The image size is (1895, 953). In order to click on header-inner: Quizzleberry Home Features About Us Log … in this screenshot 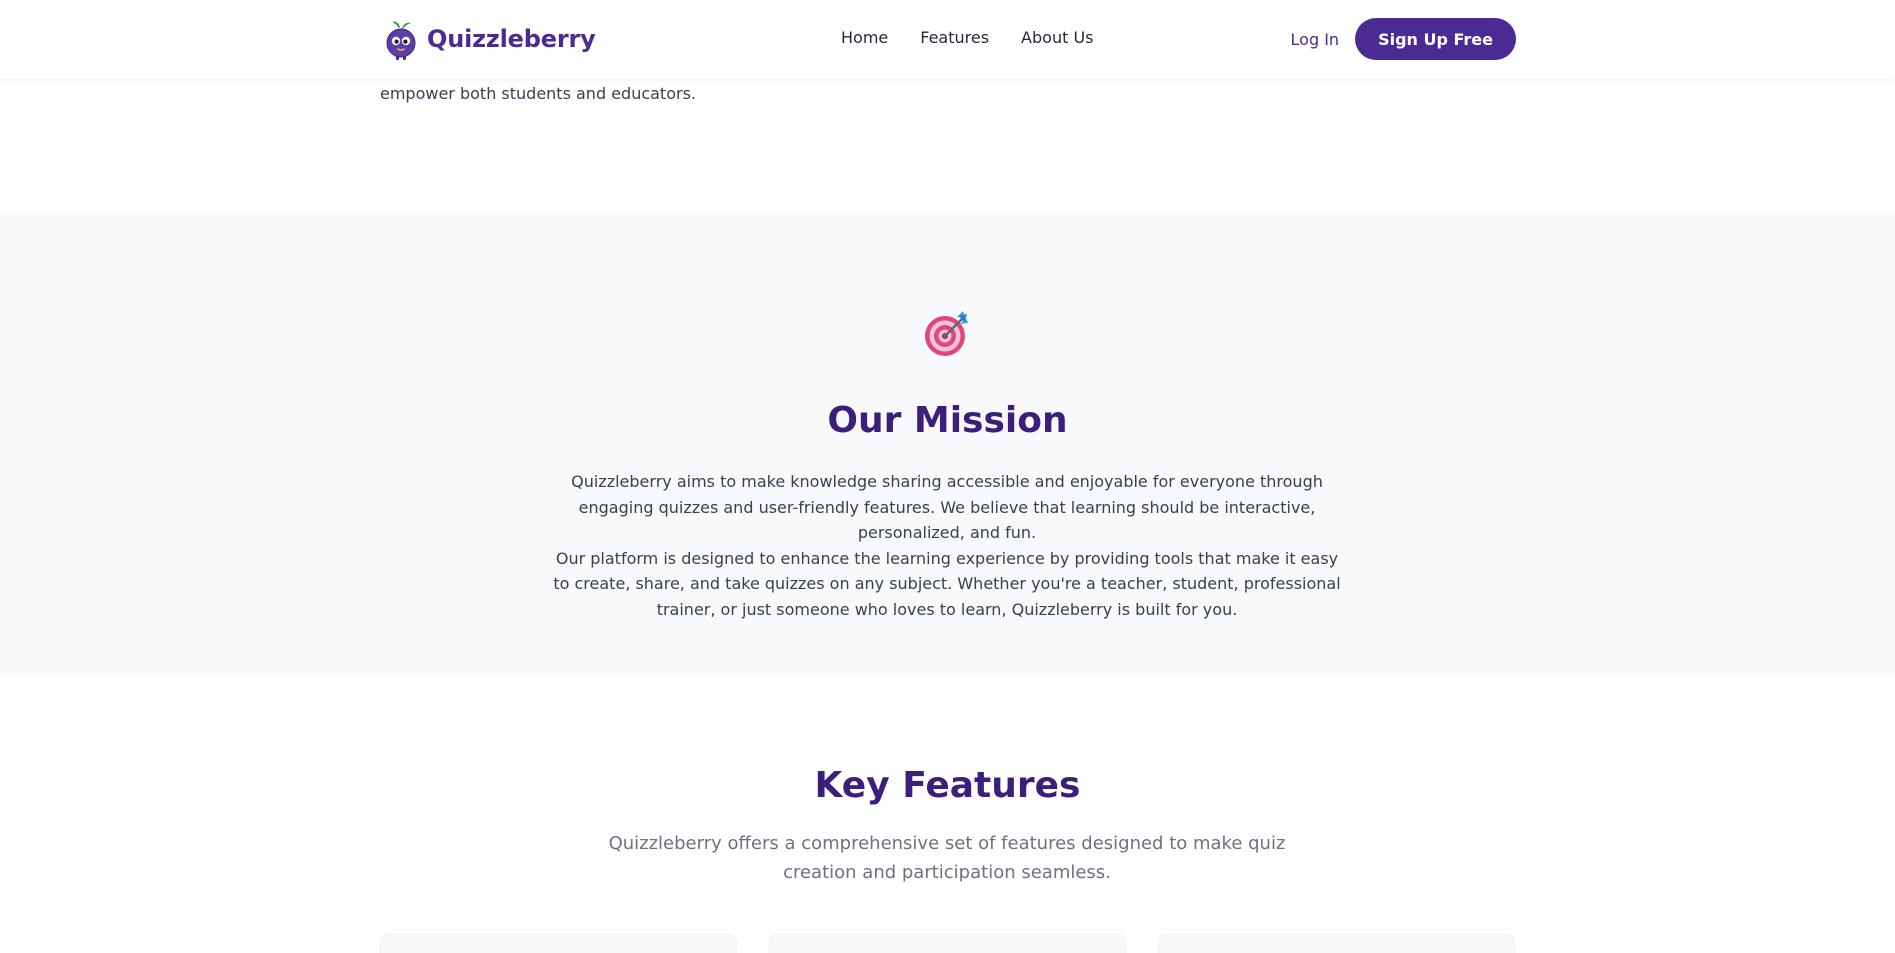, I will do `click(948, 39)`.